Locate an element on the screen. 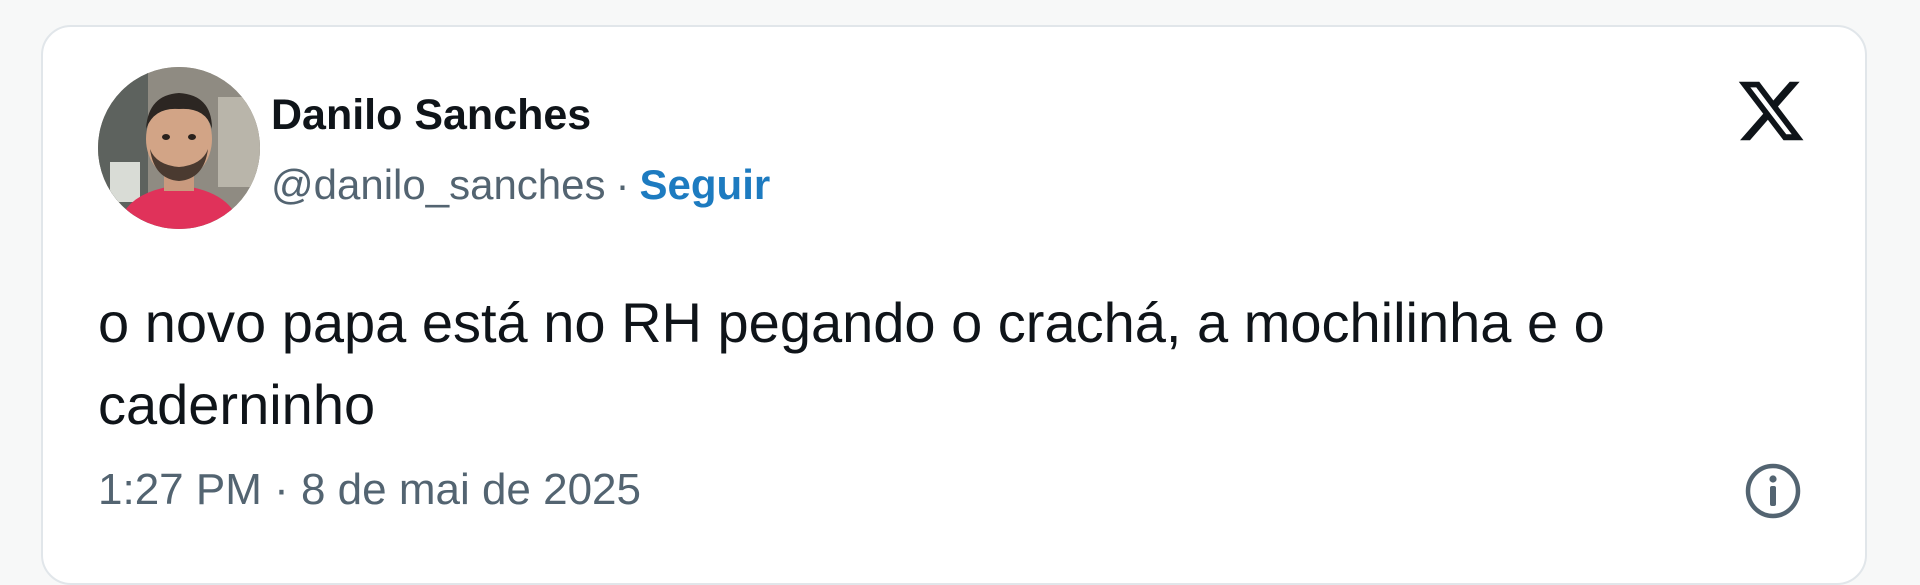  author-handle-row: @danilo_sanches · Seguir is located at coordinates (520, 185).